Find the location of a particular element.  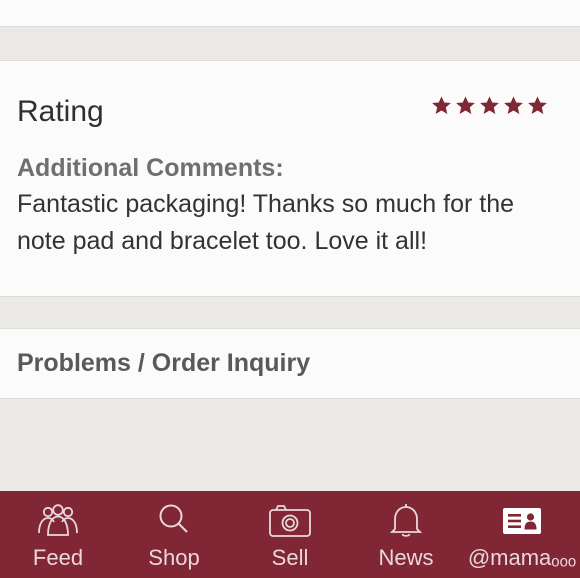

profile-card-icon is located at coordinates (522, 521).